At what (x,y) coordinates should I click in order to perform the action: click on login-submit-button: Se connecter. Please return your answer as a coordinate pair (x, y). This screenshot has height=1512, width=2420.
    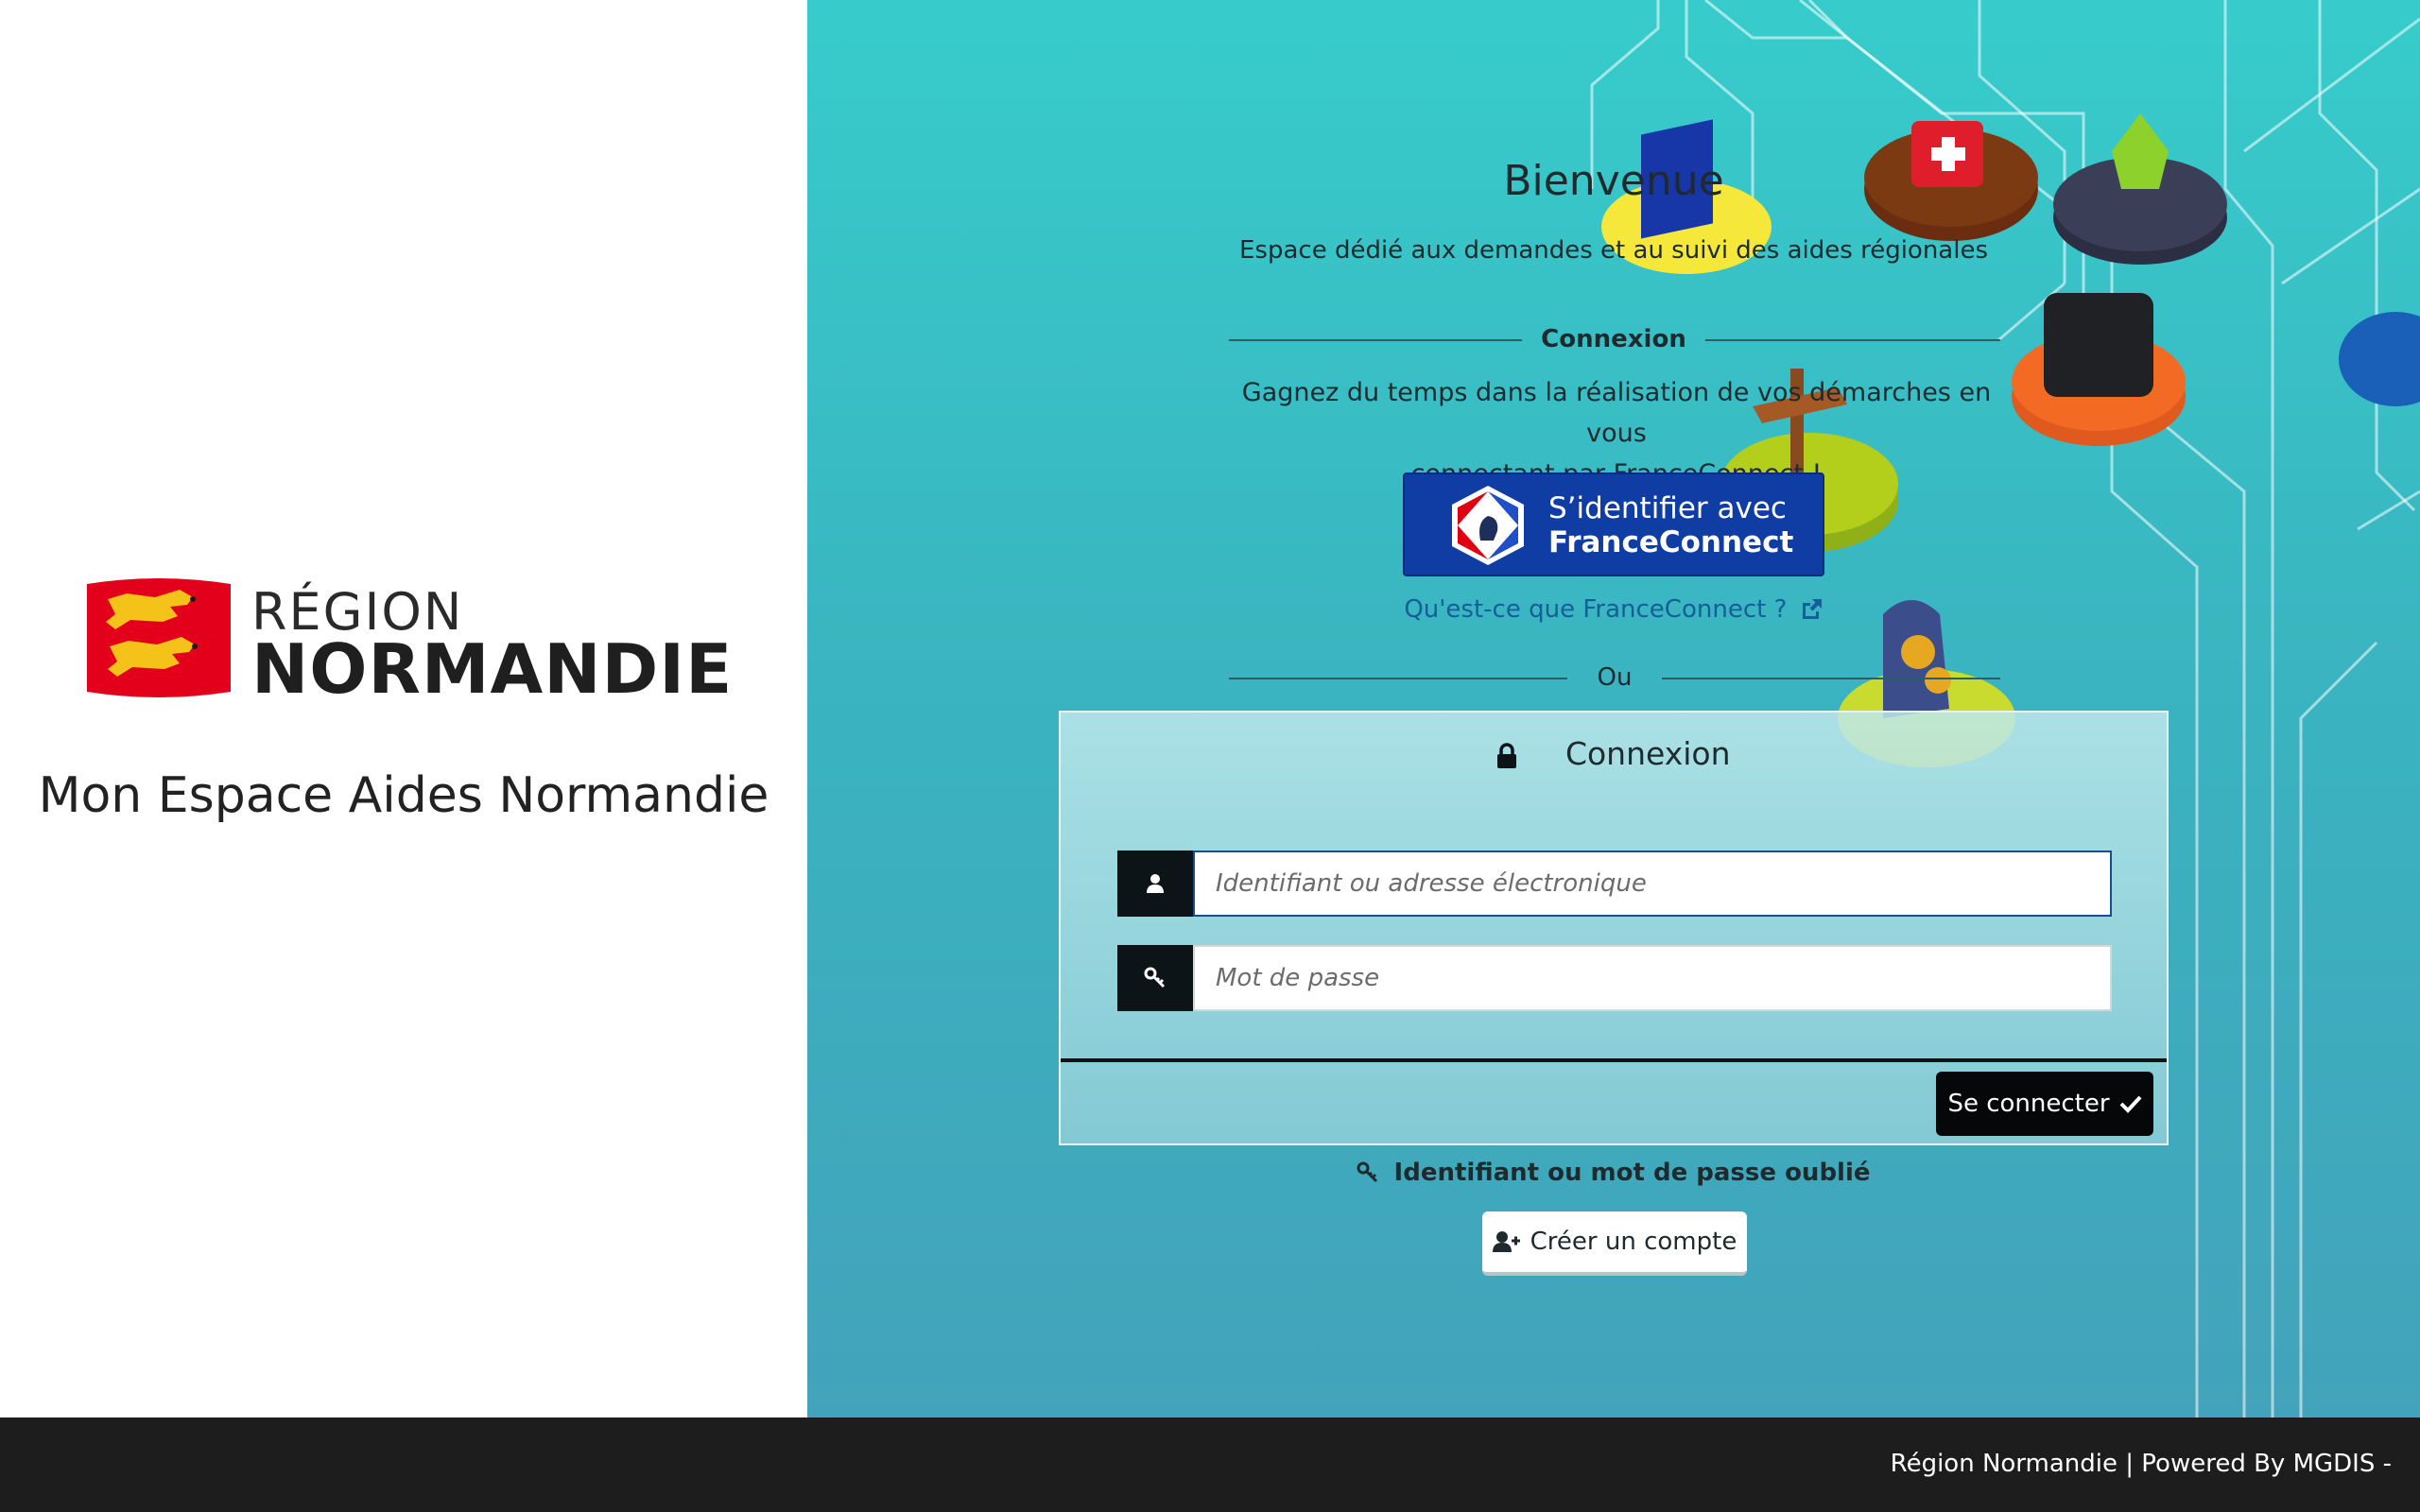
    Looking at the image, I should click on (2045, 1104).